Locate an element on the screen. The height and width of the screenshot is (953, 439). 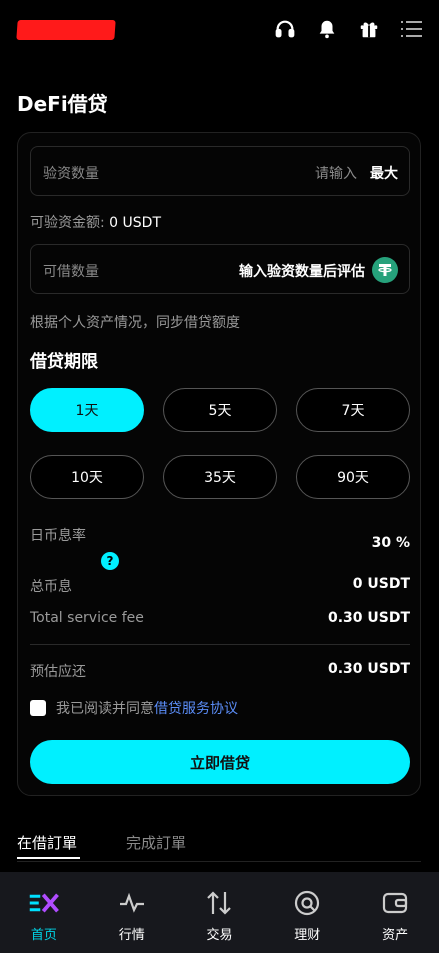
top-icons is located at coordinates (348, 29).